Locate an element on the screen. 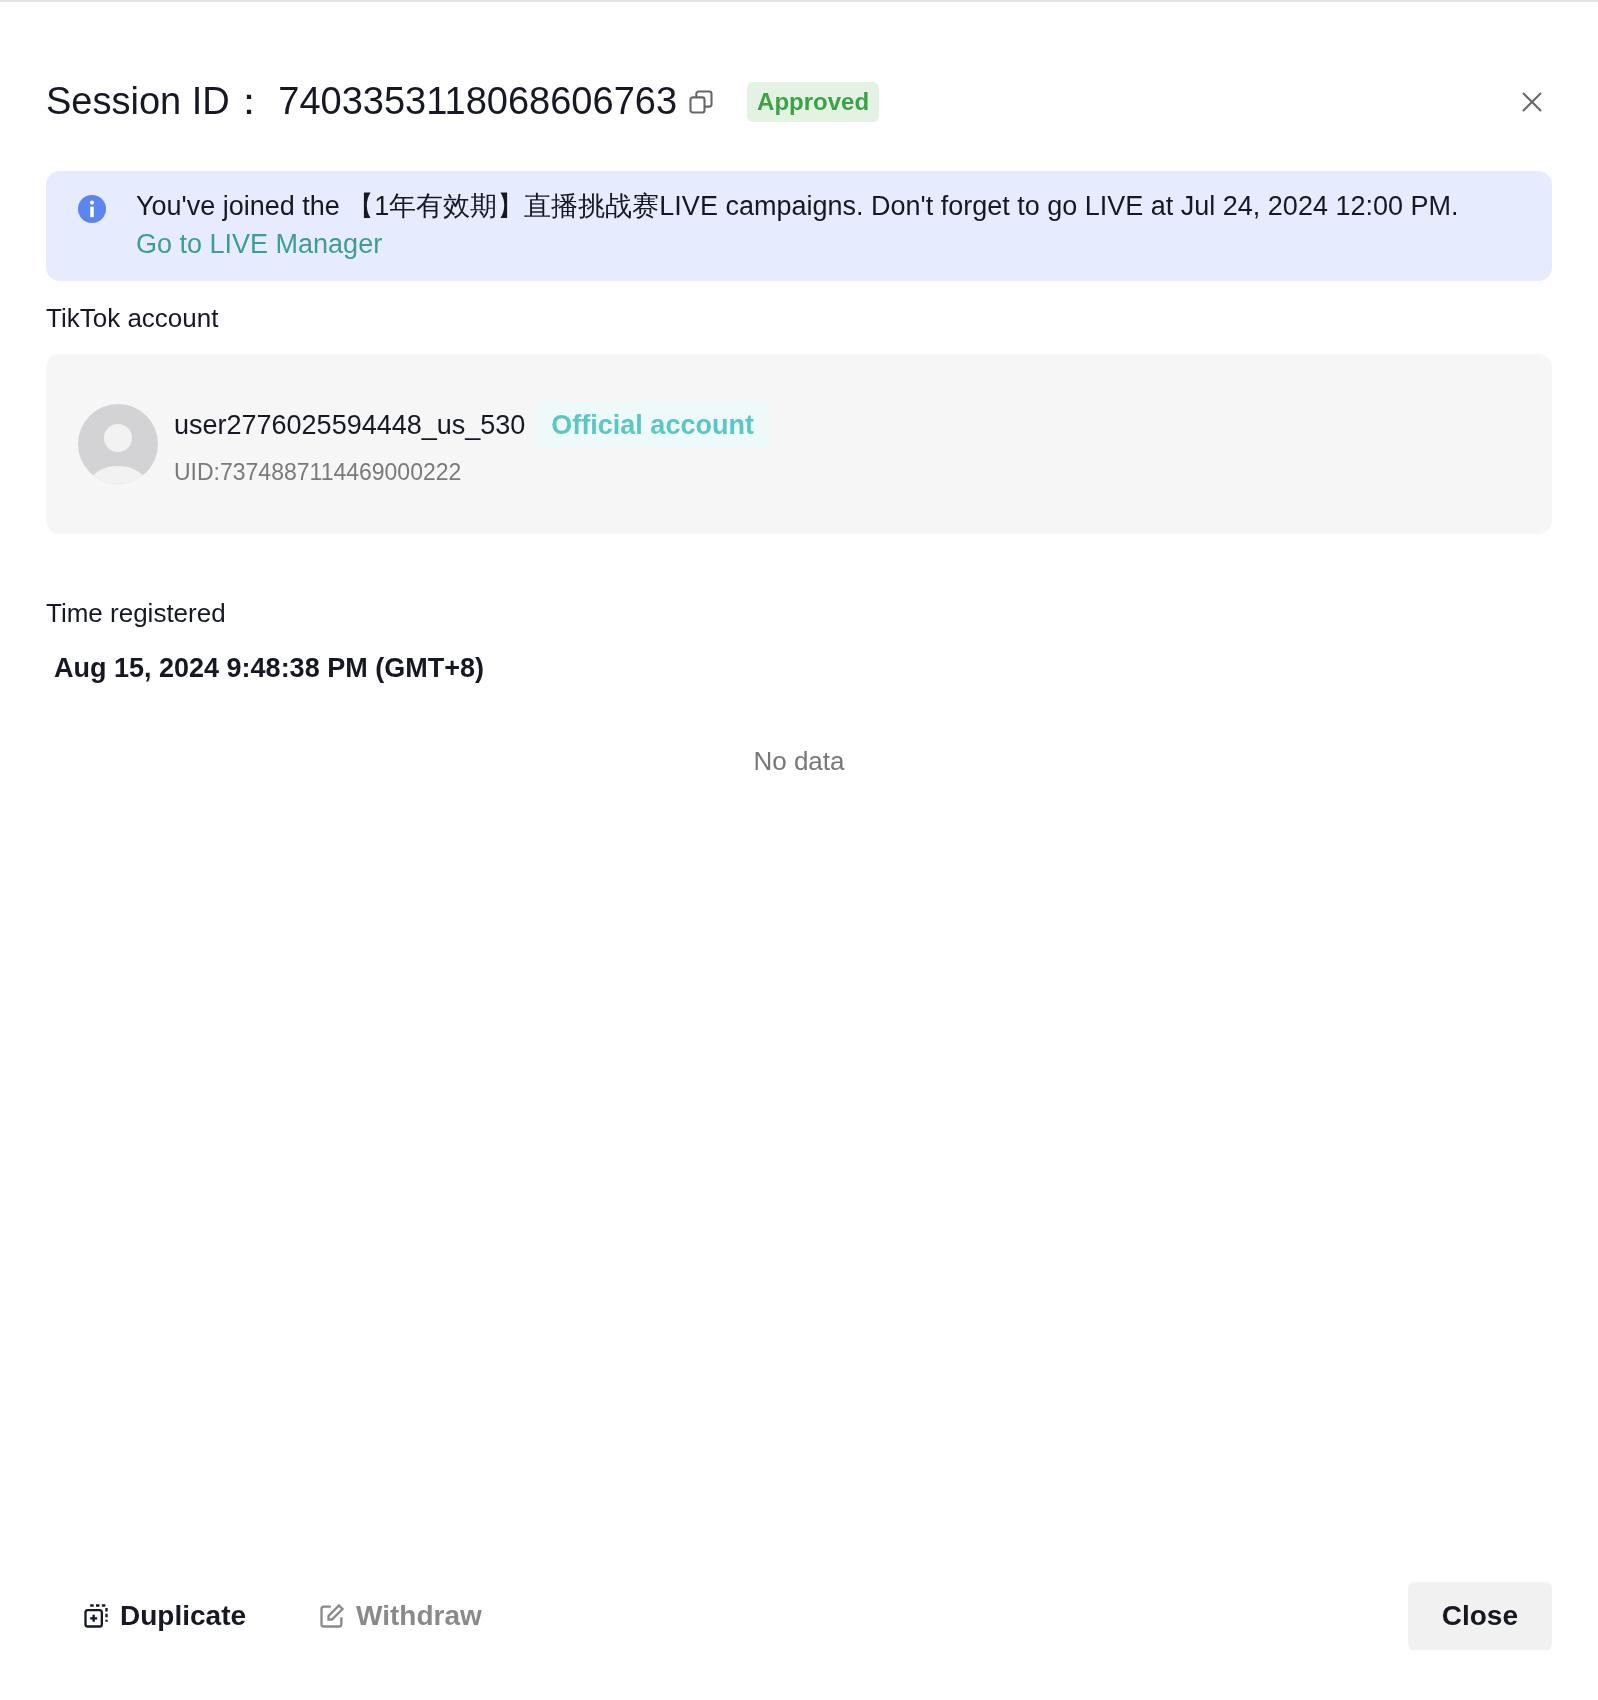 The width and height of the screenshot is (1598, 1700). section-label: TikTok account is located at coordinates (133, 318).